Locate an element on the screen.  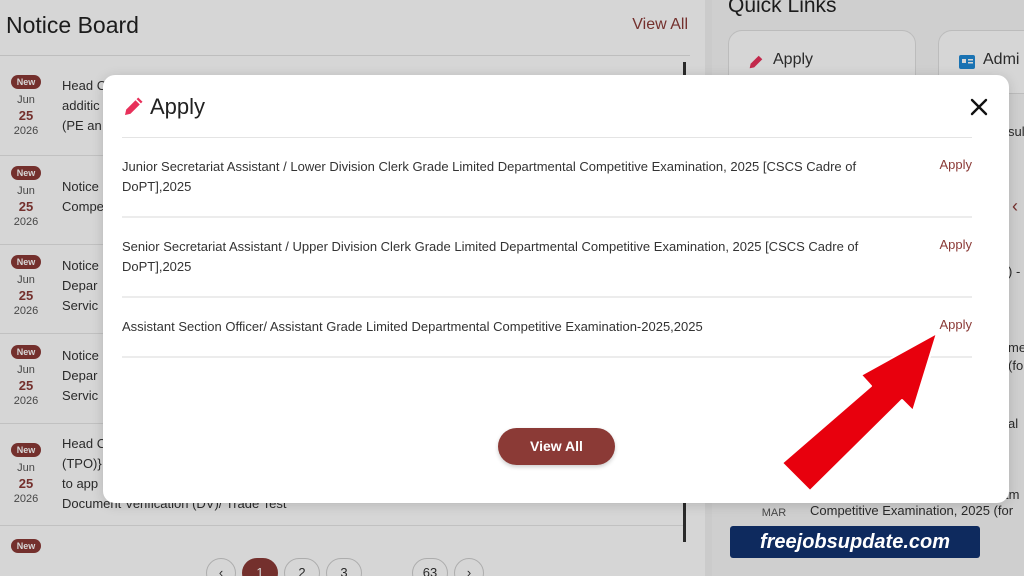
modal-header: Apply is located at coordinates (556, 106).